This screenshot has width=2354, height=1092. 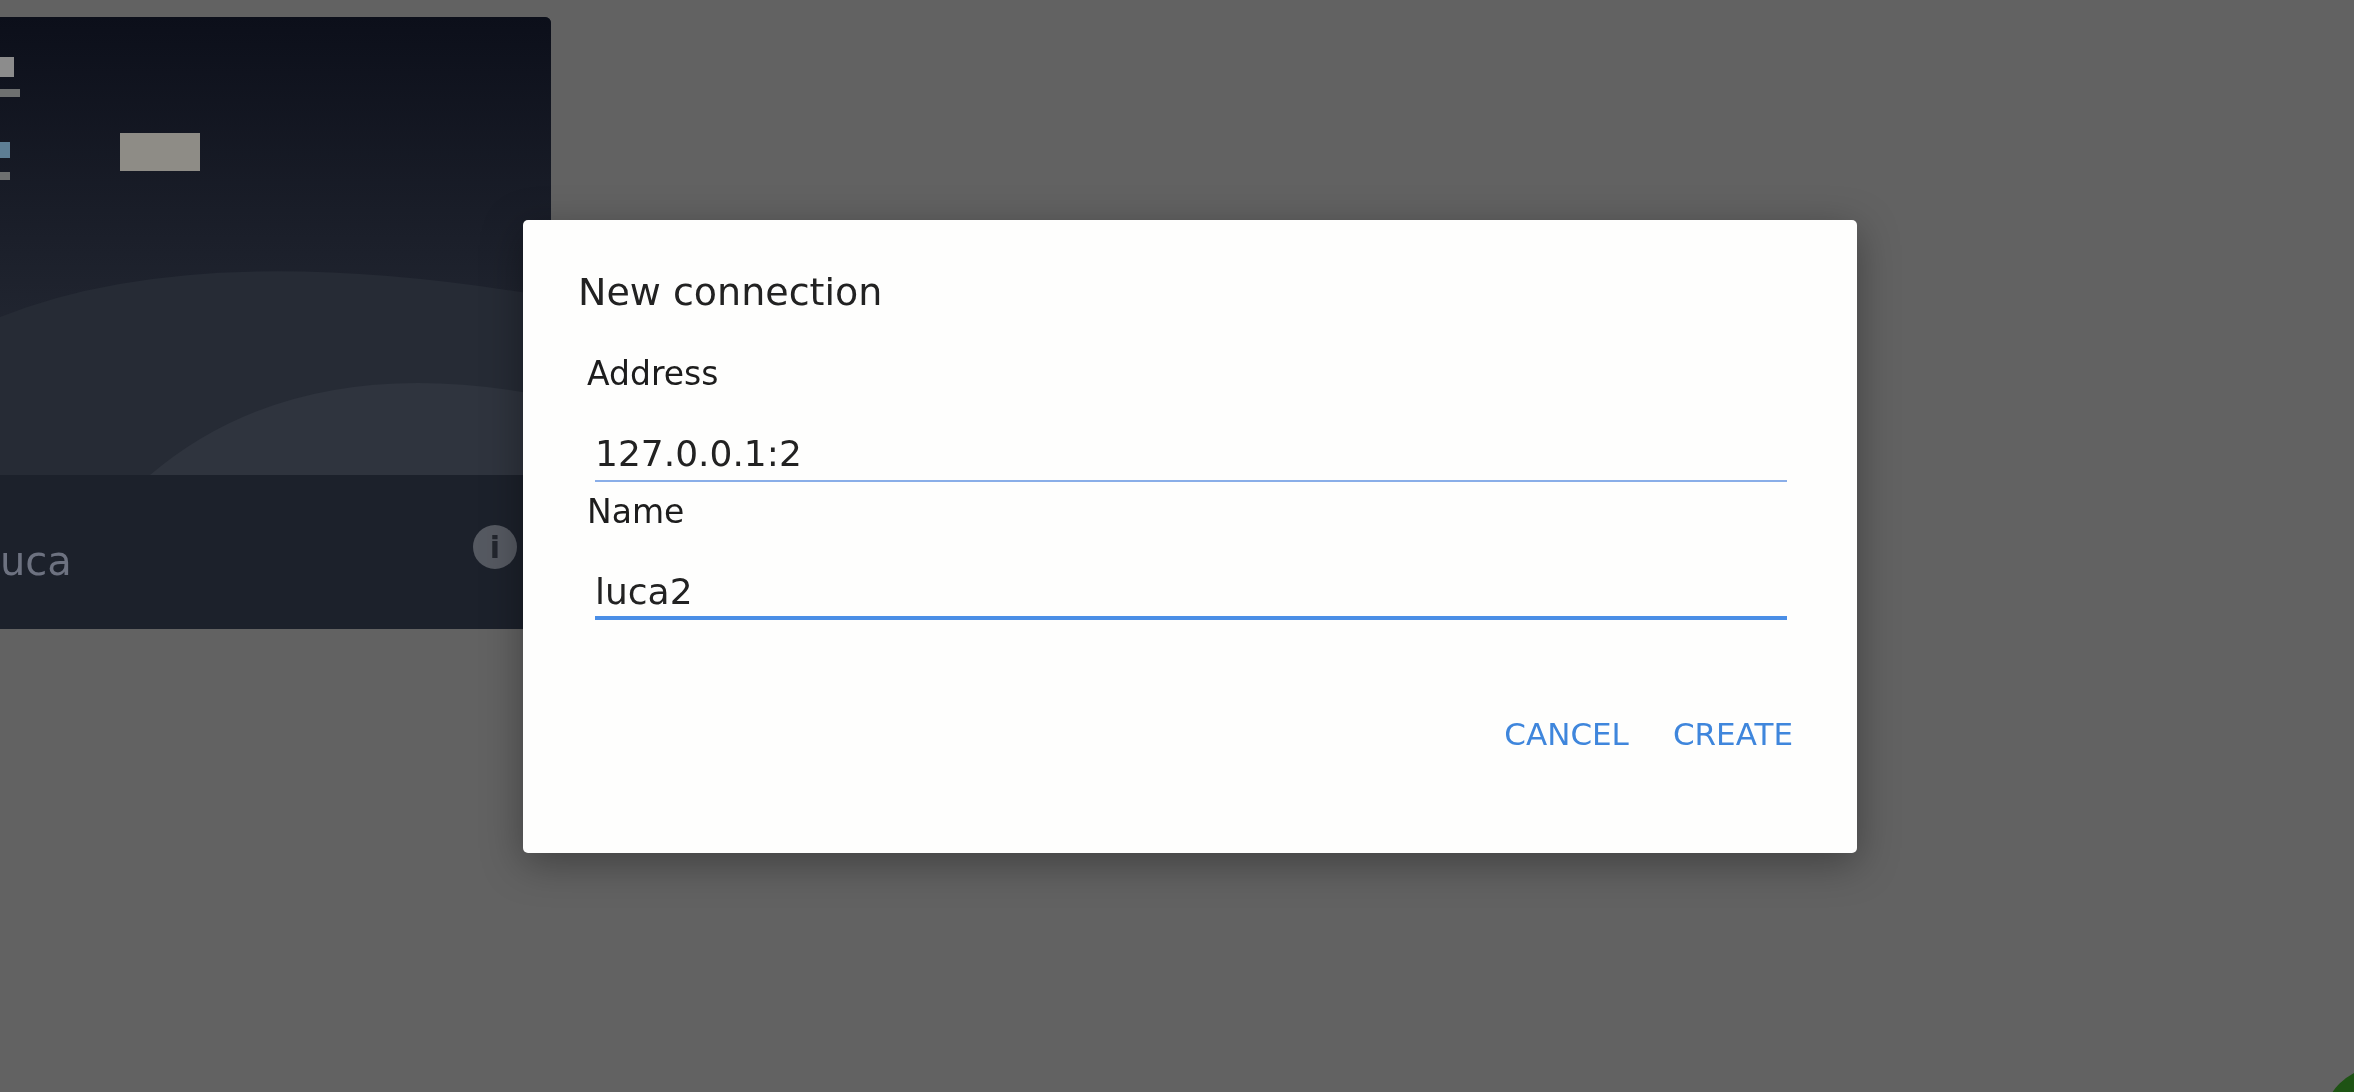 I want to click on field-label: Address, so click(x=653, y=373).